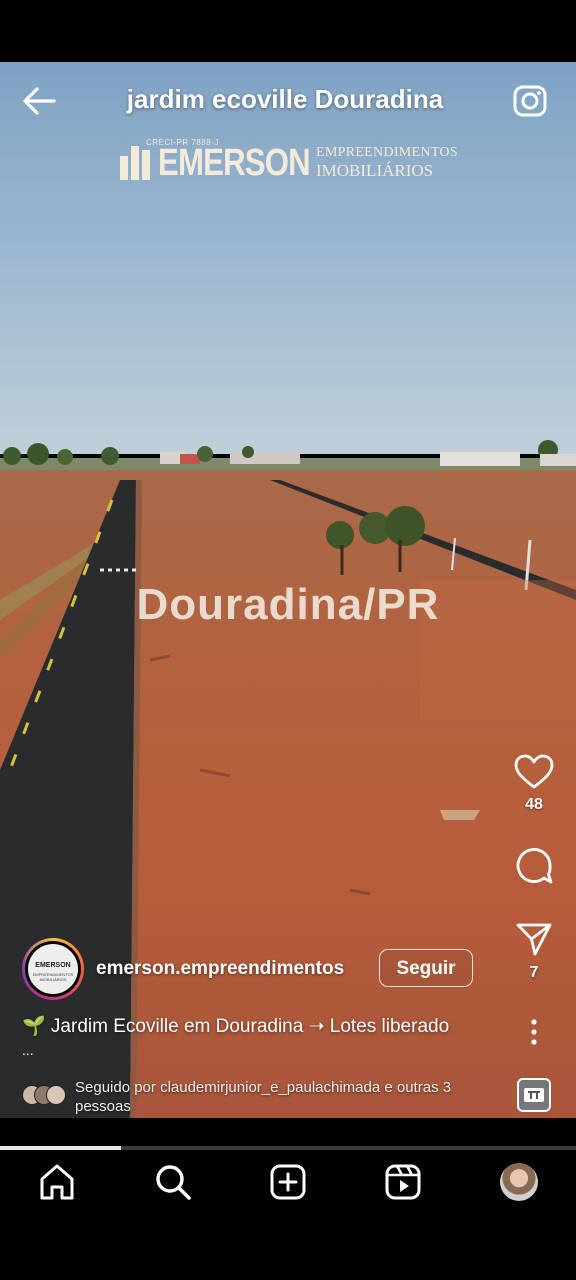 The image size is (576, 1280). Describe the element at coordinates (375, 170) in the screenshot. I see `watermark-line2: IMOBILIÁRIOS` at that location.